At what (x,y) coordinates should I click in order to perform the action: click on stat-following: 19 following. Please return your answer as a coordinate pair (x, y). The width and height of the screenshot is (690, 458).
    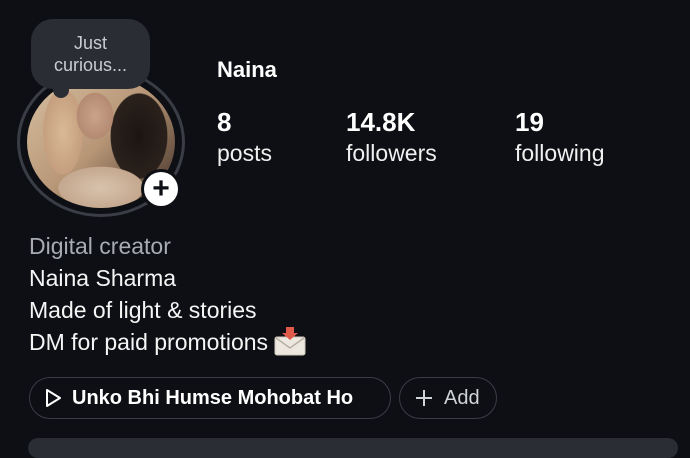
    Looking at the image, I should click on (560, 138).